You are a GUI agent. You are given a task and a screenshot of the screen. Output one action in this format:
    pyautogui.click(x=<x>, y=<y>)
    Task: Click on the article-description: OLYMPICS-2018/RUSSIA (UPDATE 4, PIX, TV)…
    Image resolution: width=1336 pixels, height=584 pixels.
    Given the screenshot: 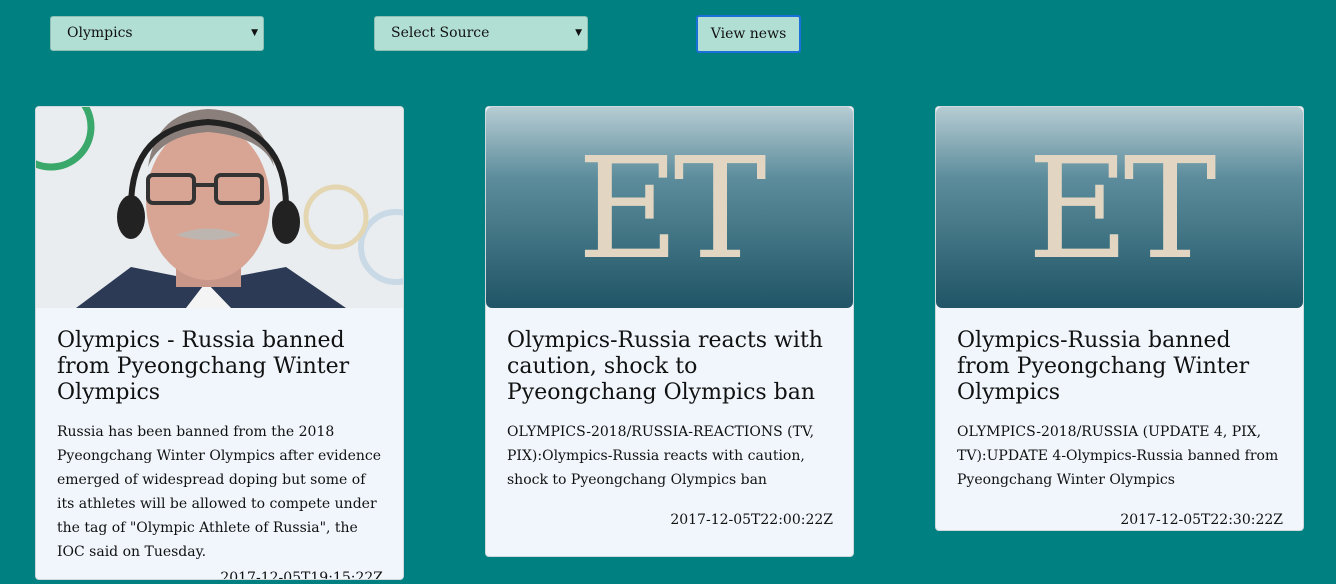 What is the action you would take?
    pyautogui.click(x=1118, y=456)
    